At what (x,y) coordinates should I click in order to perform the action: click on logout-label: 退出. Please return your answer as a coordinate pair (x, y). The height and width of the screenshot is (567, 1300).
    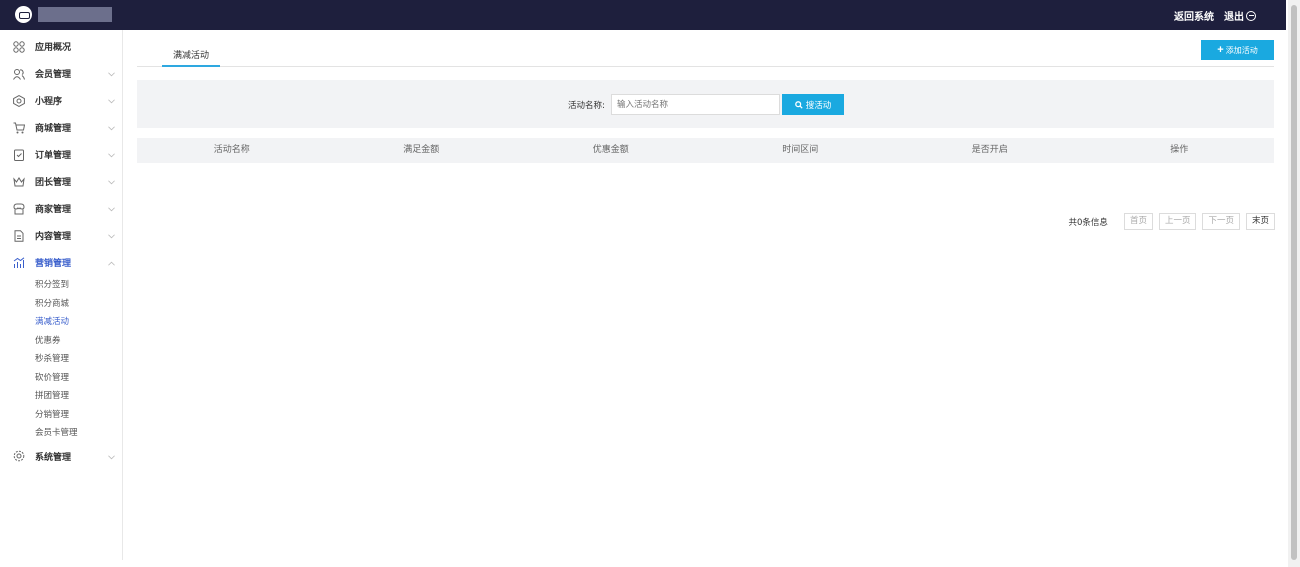
    Looking at the image, I should click on (1234, 17).